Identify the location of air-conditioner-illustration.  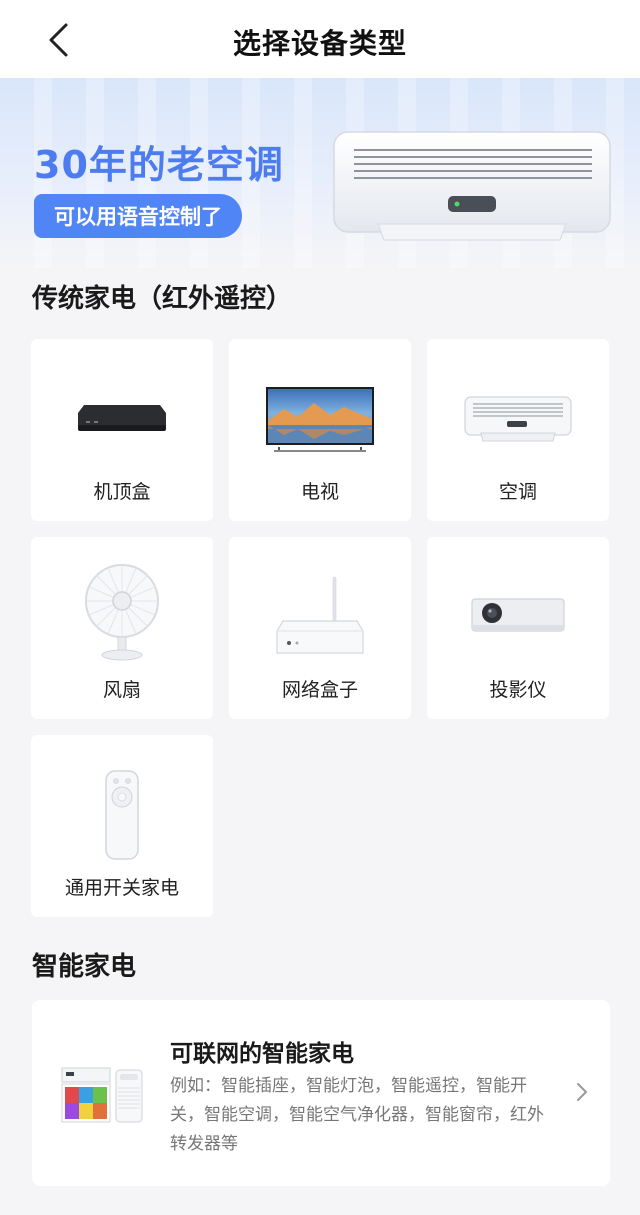
(472, 186).